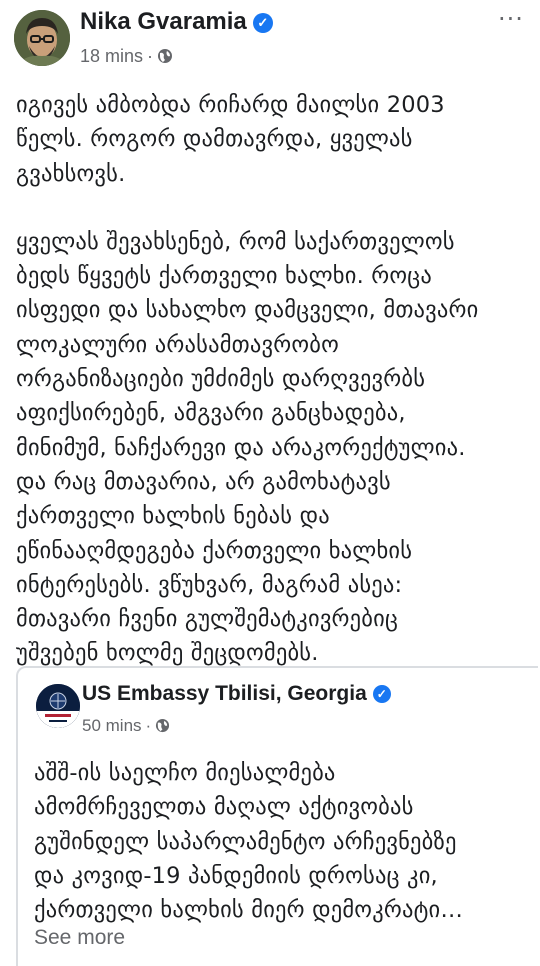 The height and width of the screenshot is (966, 540). Describe the element at coordinates (112, 725) in the screenshot. I see `shared-post-time: 50 mins` at that location.